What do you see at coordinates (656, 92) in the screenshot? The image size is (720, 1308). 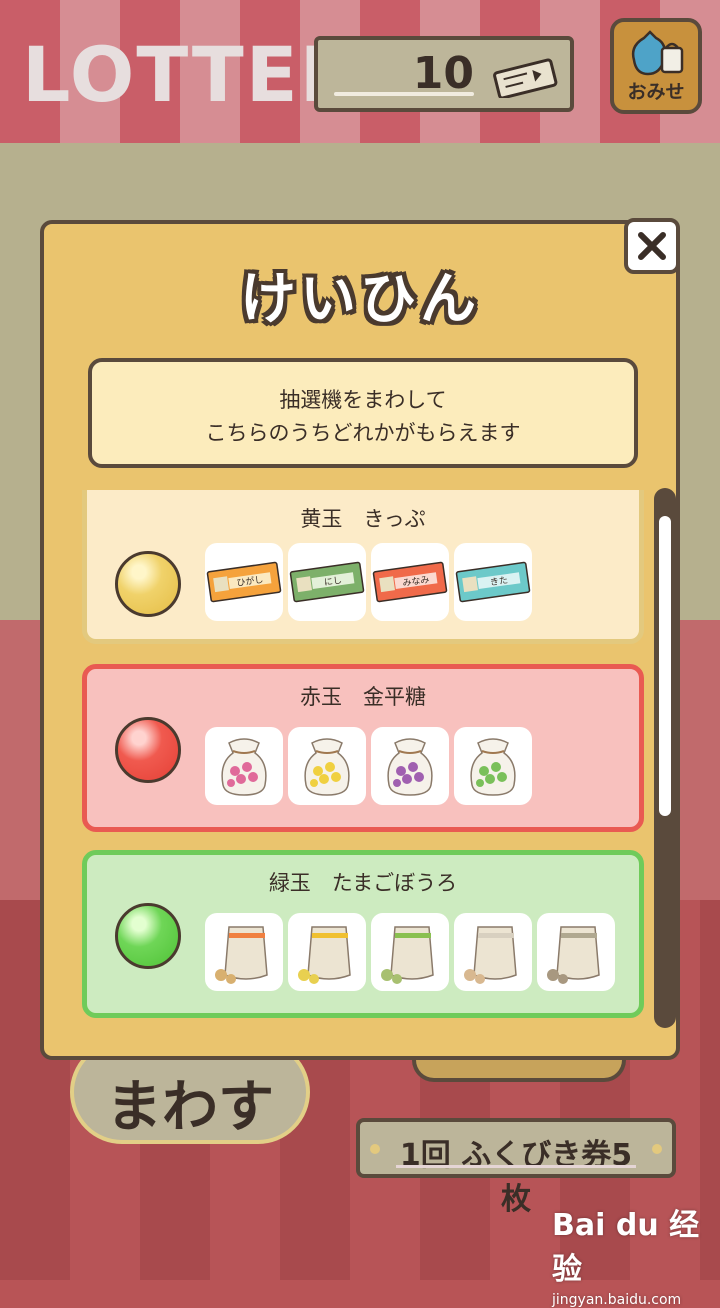 I see `shop-label: おみせ` at bounding box center [656, 92].